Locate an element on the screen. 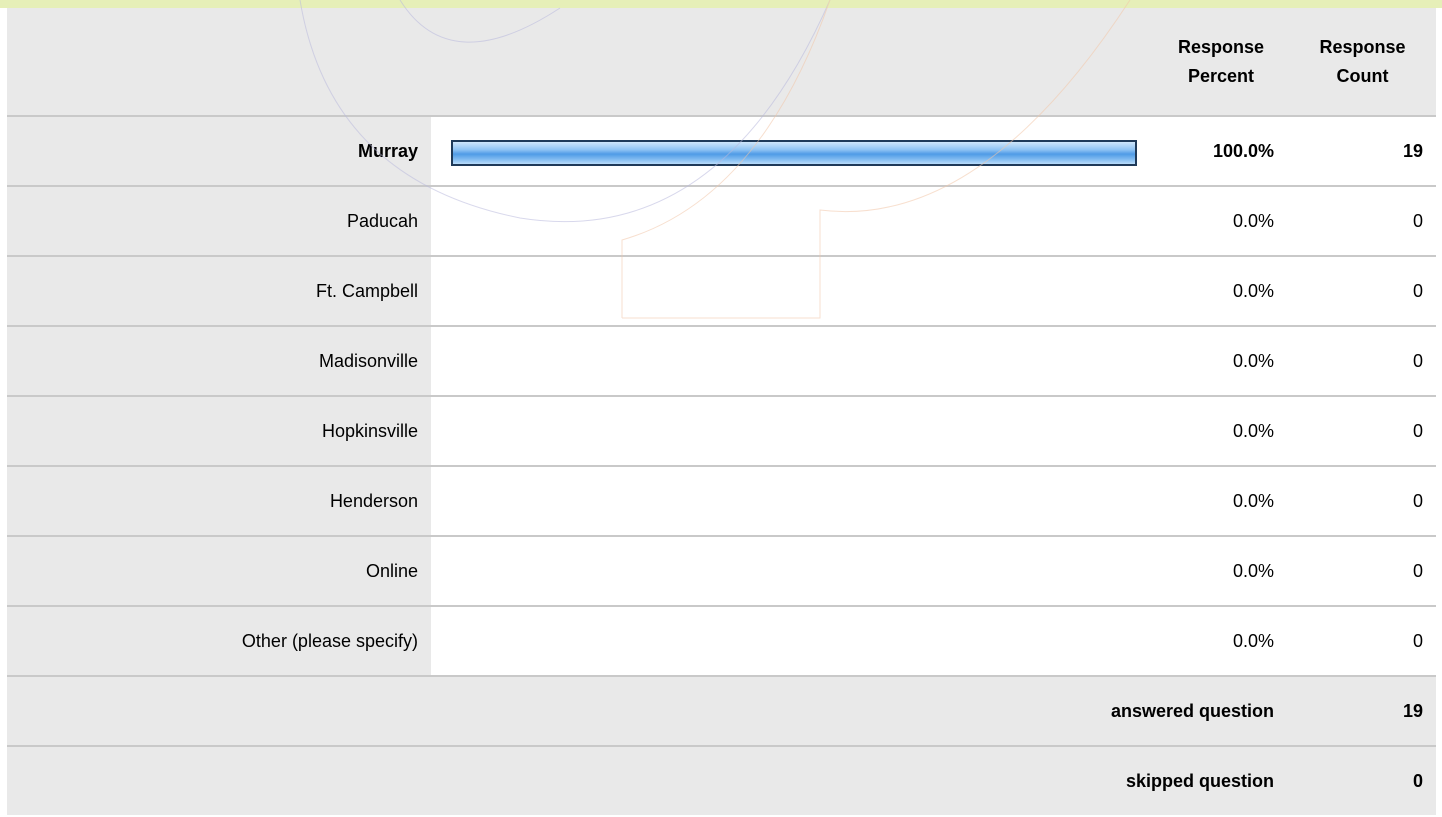  table-row: Paducah 0.0% 0 is located at coordinates (721, 222).